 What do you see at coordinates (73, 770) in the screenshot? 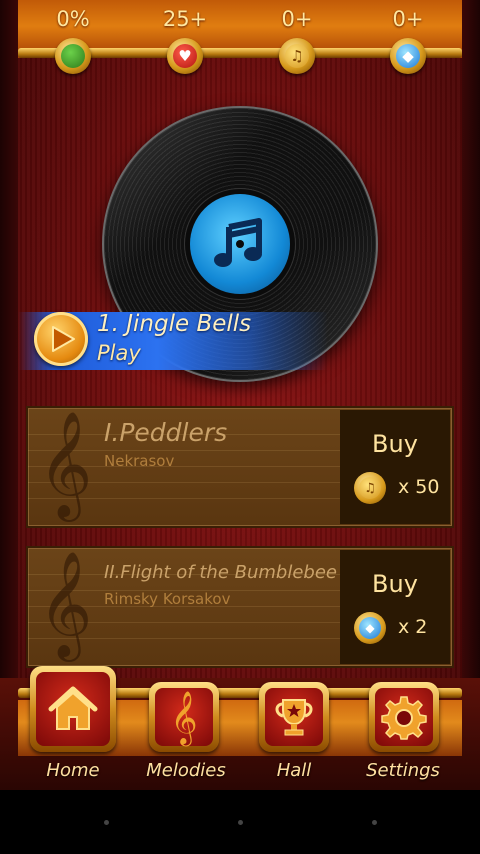
I see `nav-home-label: Home` at bounding box center [73, 770].